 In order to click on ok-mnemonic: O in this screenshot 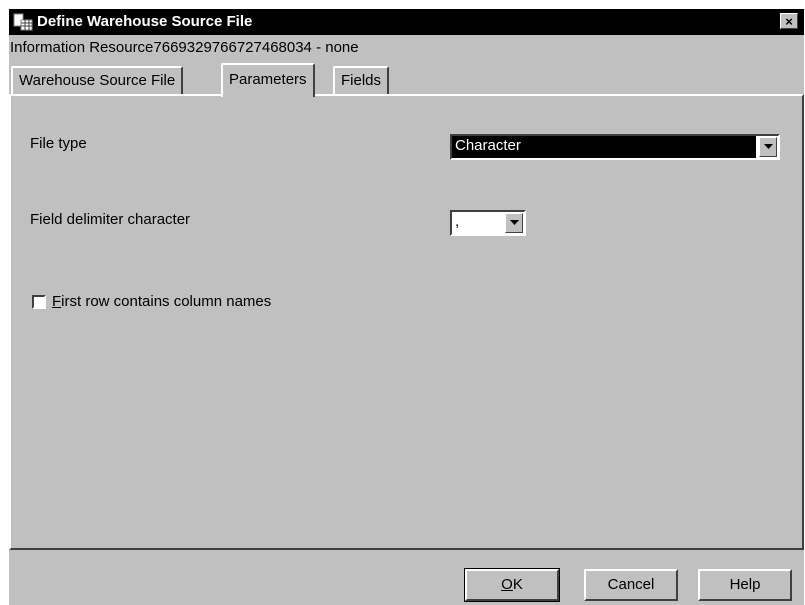, I will do `click(507, 584)`.